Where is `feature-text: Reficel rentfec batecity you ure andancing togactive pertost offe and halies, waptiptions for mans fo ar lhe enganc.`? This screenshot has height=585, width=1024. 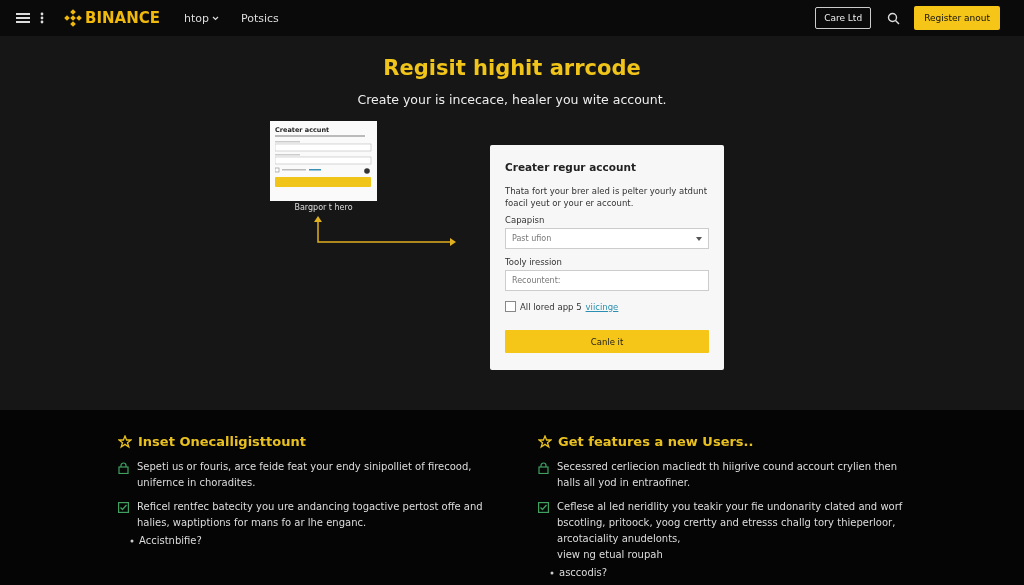
feature-text: Reficel rentfec batecity you ure andancing togactive pertost offe and halies, waptiptions for mans fo ar lhe enganc. is located at coordinates (310, 515).